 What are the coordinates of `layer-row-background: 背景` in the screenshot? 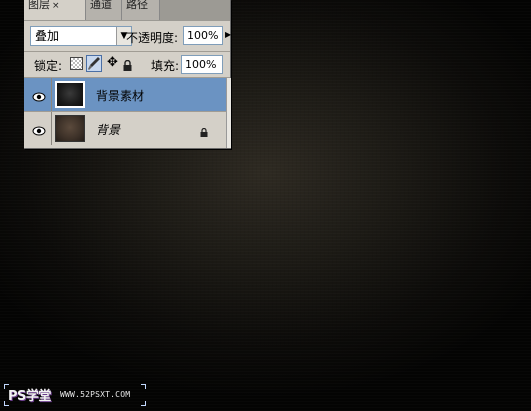 It's located at (127, 128).